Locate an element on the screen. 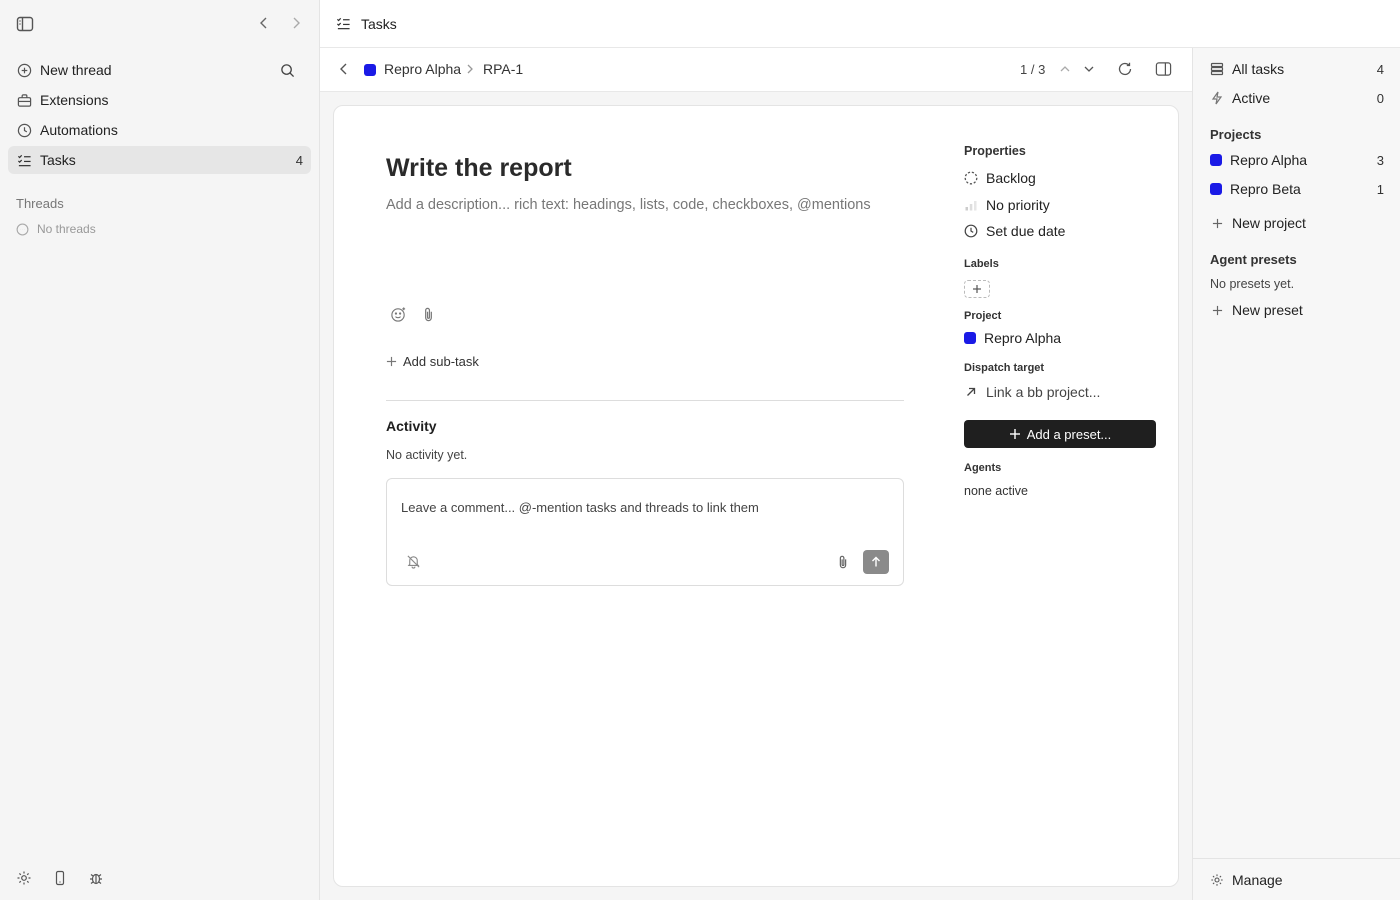 This screenshot has width=1400, height=900. emoji-icon is located at coordinates (398, 314).